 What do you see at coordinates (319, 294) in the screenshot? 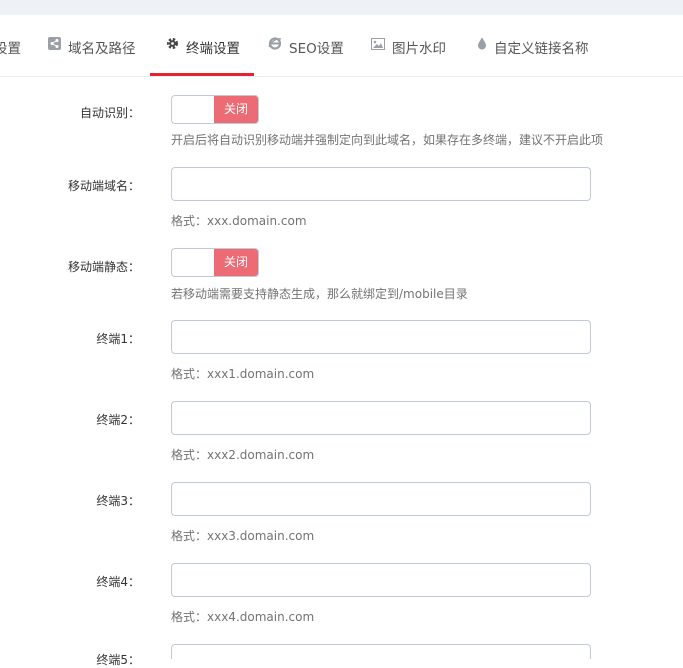
I see `mobile-static-help: 若移动端需要支持静态生成，那么就绑定到/mobile目录` at bounding box center [319, 294].